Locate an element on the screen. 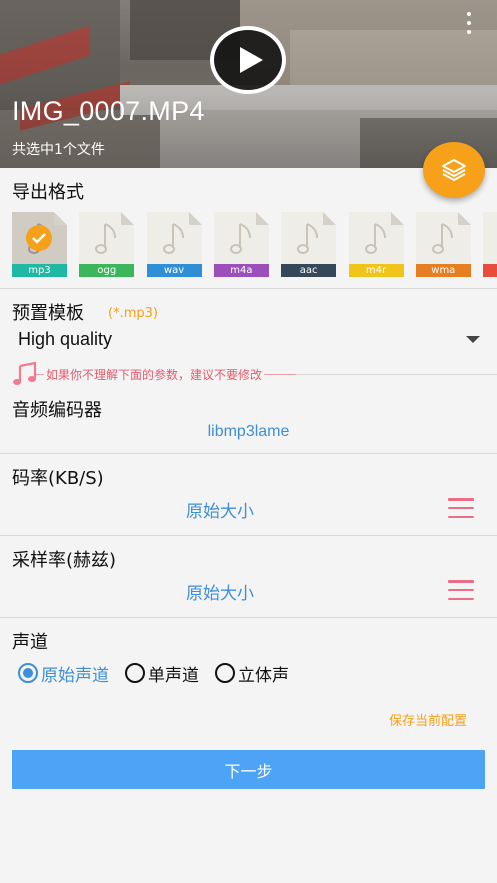  radio-label: 单声道 is located at coordinates (173, 673).